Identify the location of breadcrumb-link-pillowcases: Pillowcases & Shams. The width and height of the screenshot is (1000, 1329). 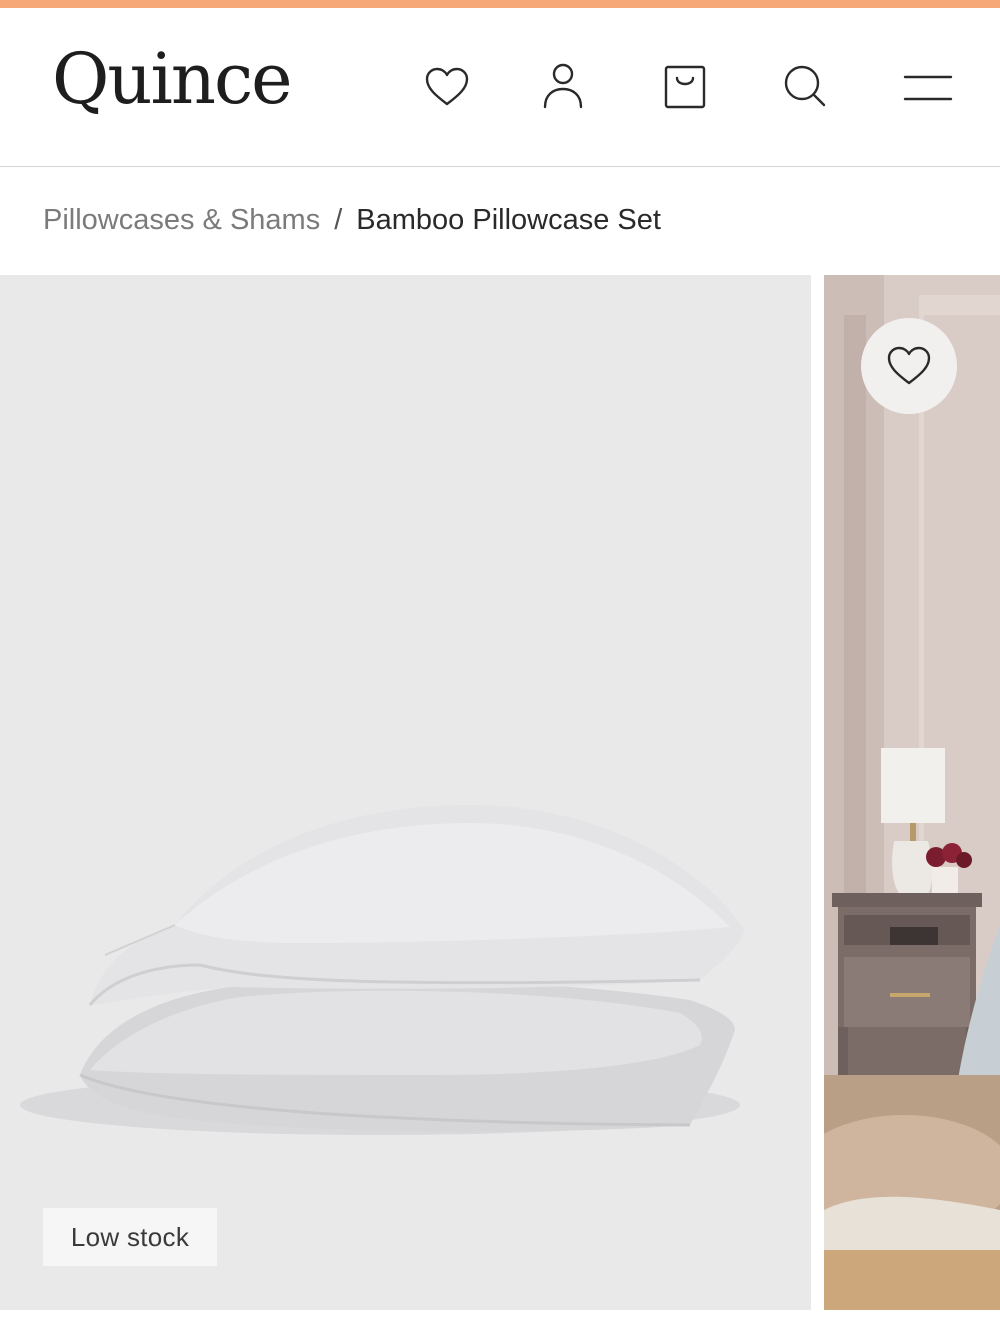
(181, 220).